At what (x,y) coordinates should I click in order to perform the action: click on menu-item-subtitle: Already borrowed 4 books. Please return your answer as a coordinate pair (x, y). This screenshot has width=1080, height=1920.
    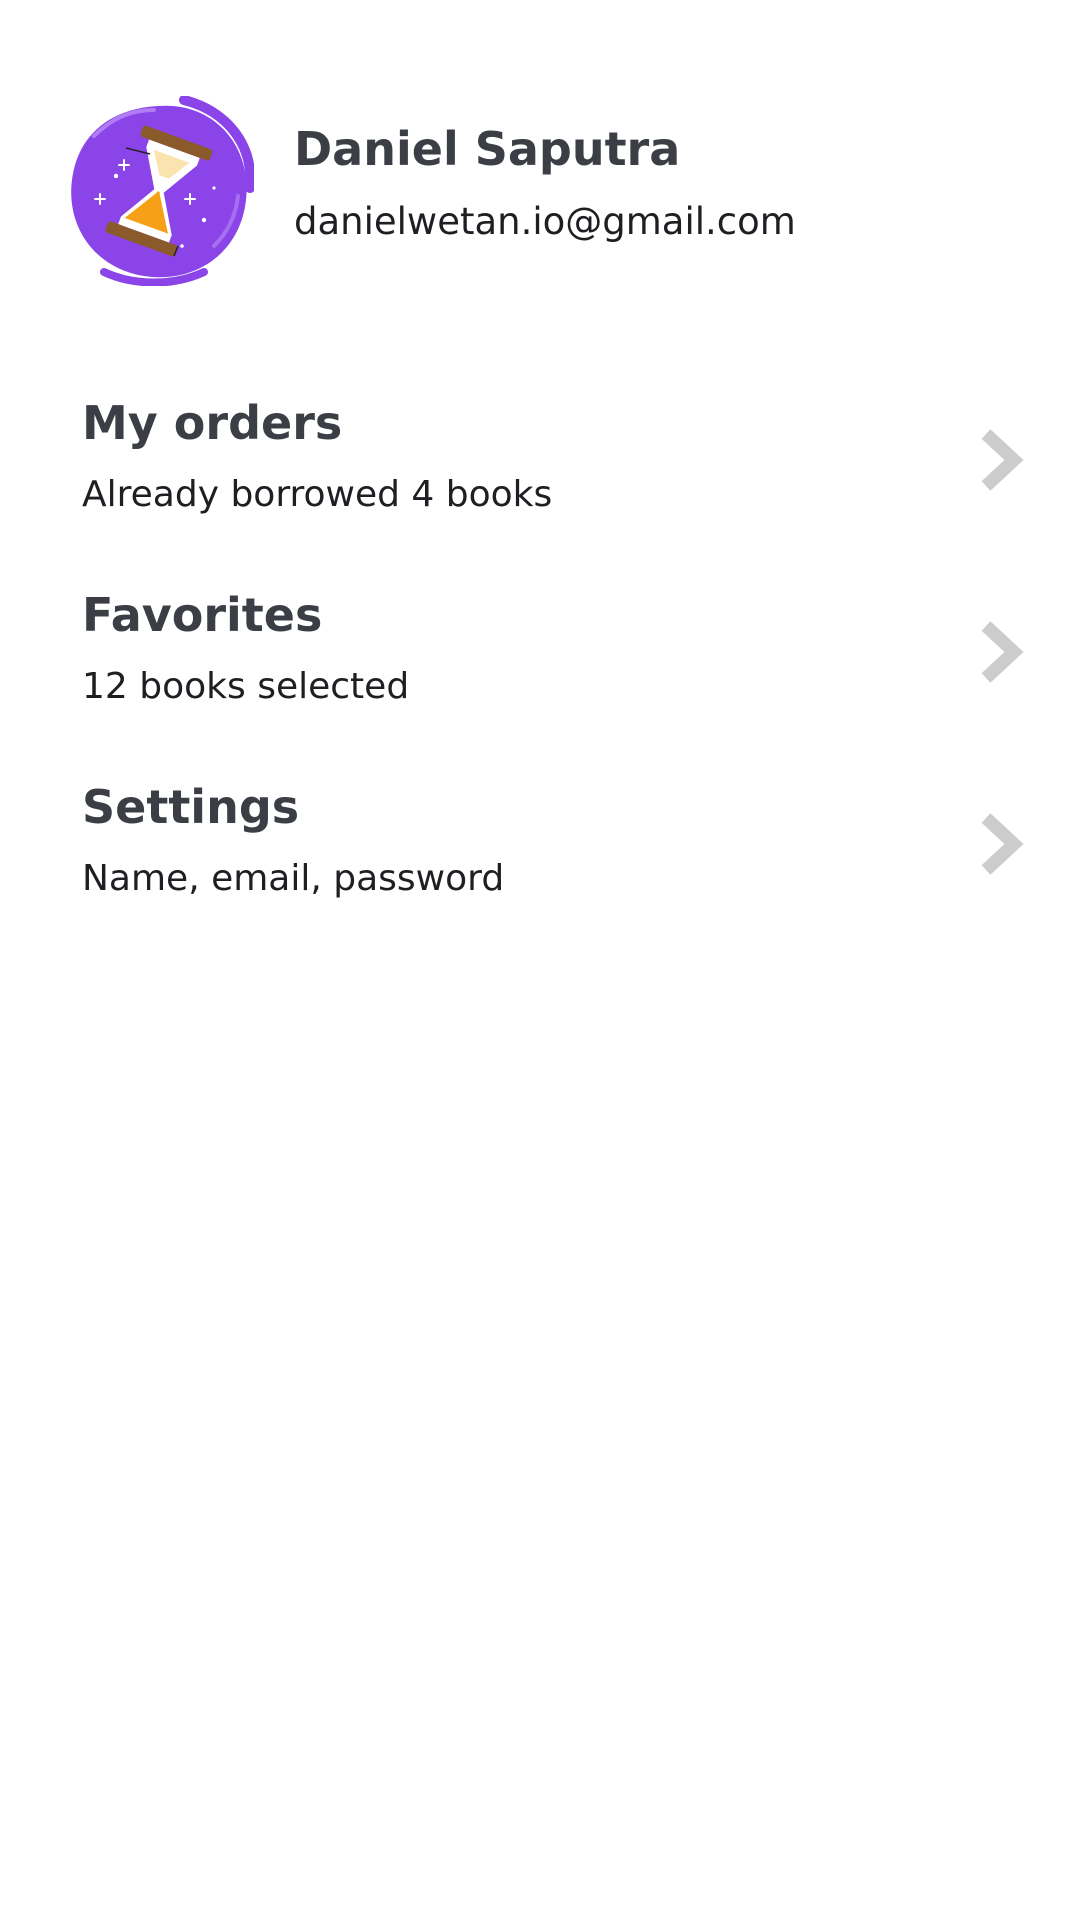
    Looking at the image, I should click on (317, 494).